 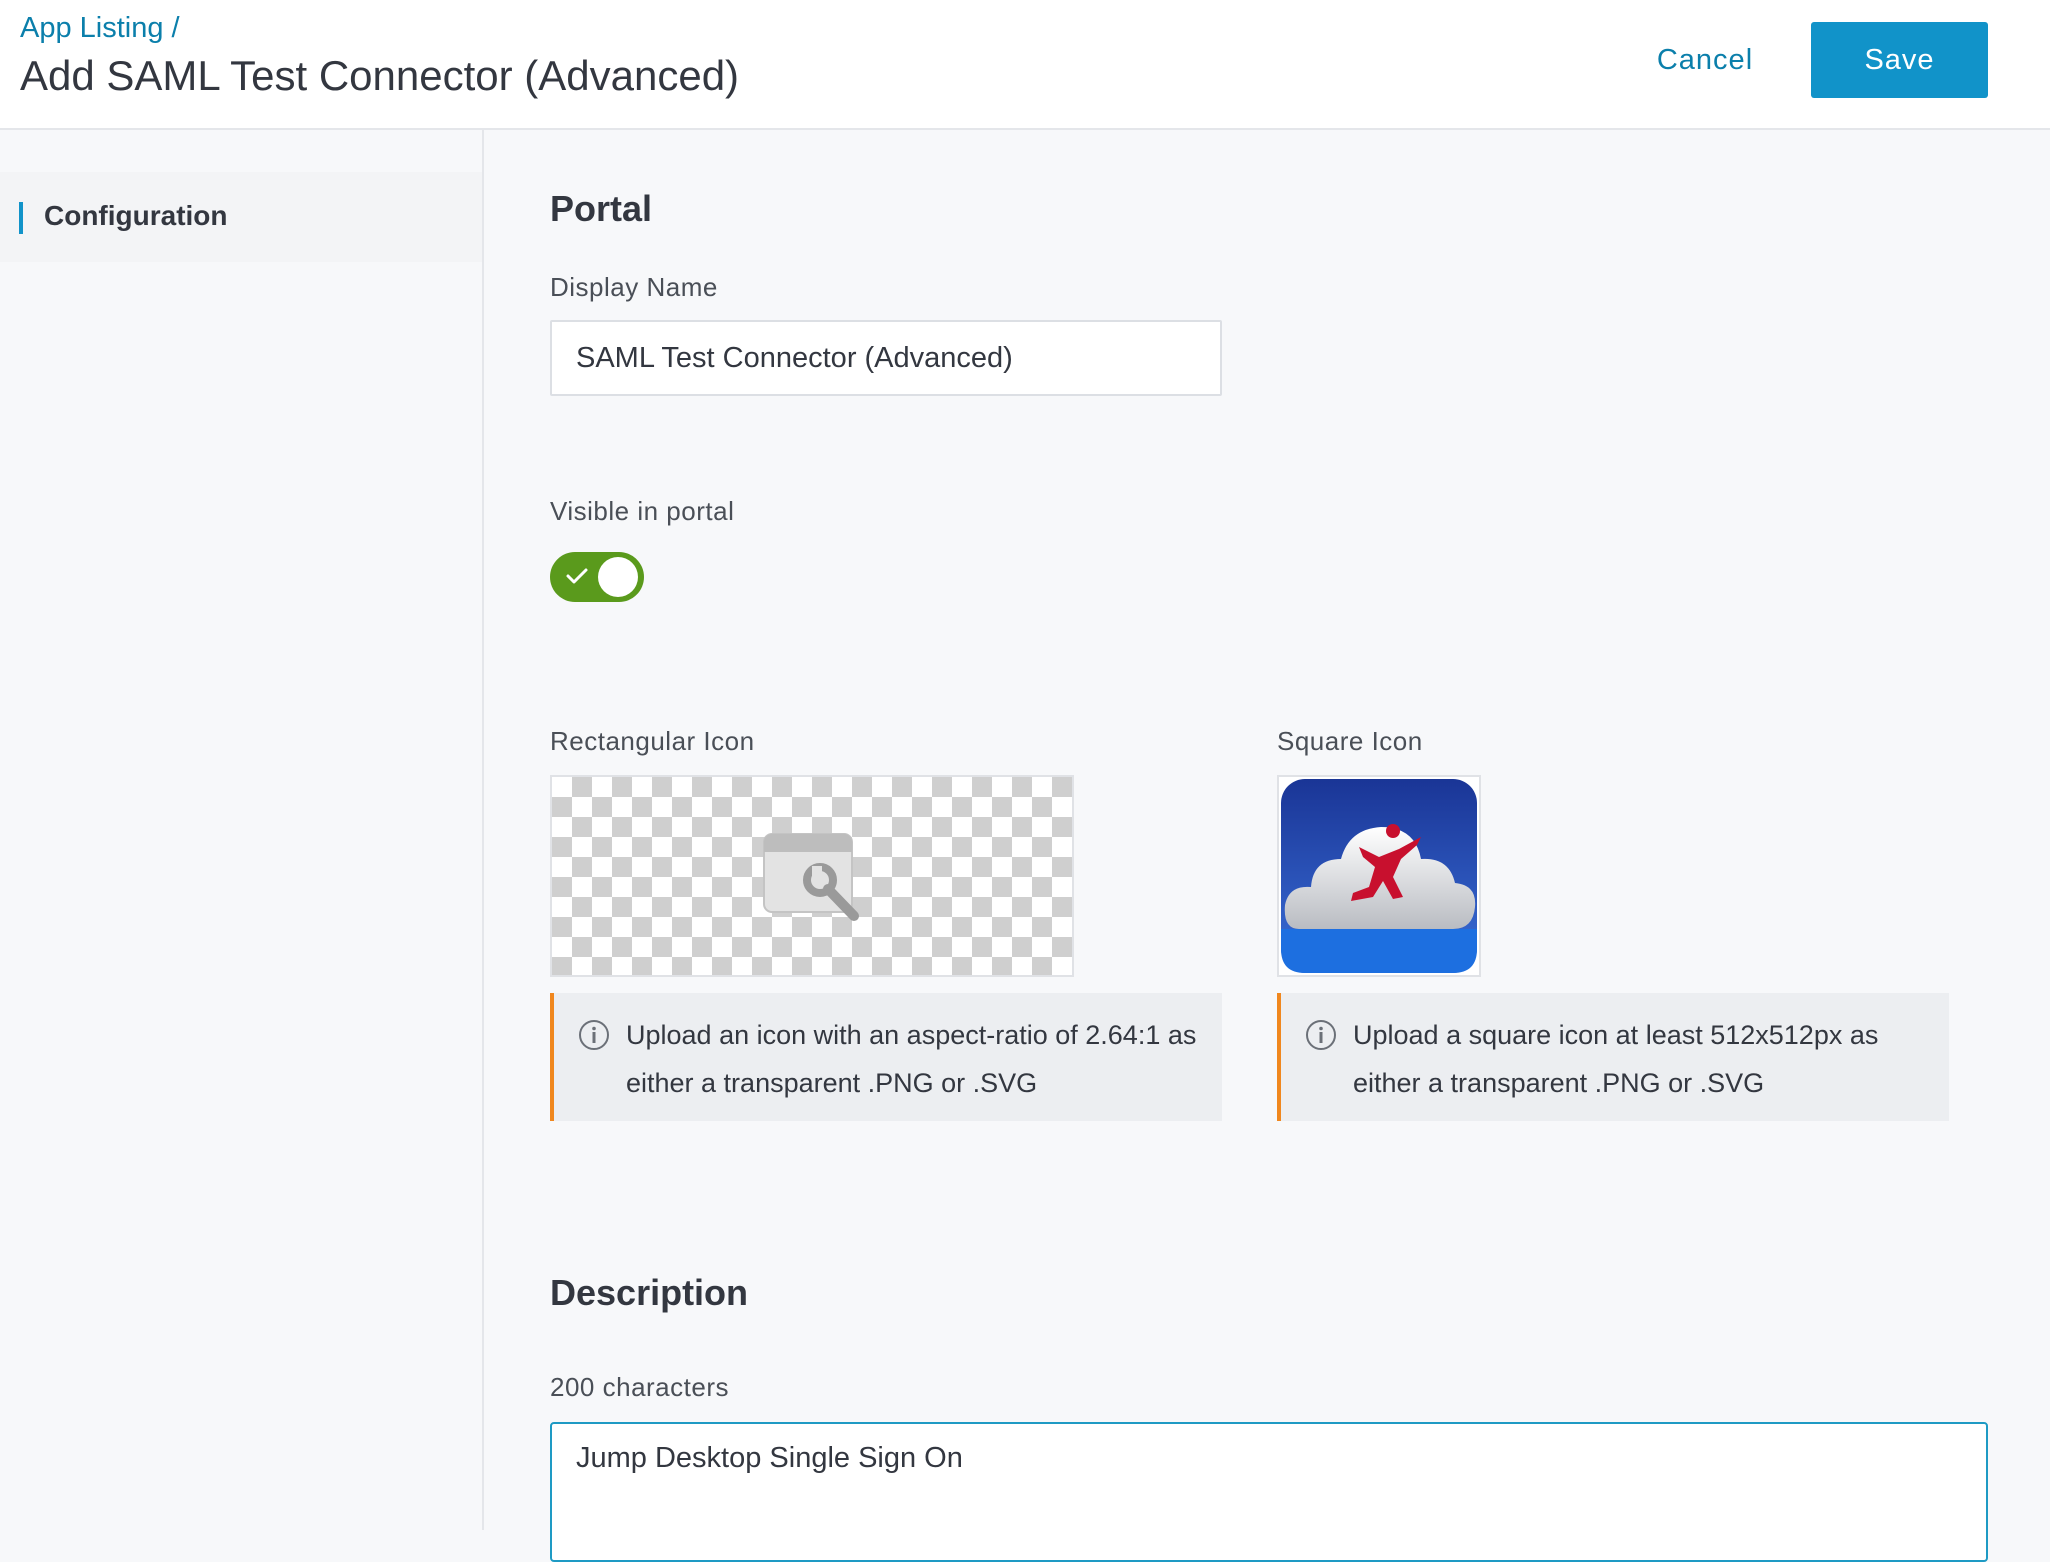 What do you see at coordinates (639, 1387) in the screenshot?
I see `description-limit-label: 200 characters` at bounding box center [639, 1387].